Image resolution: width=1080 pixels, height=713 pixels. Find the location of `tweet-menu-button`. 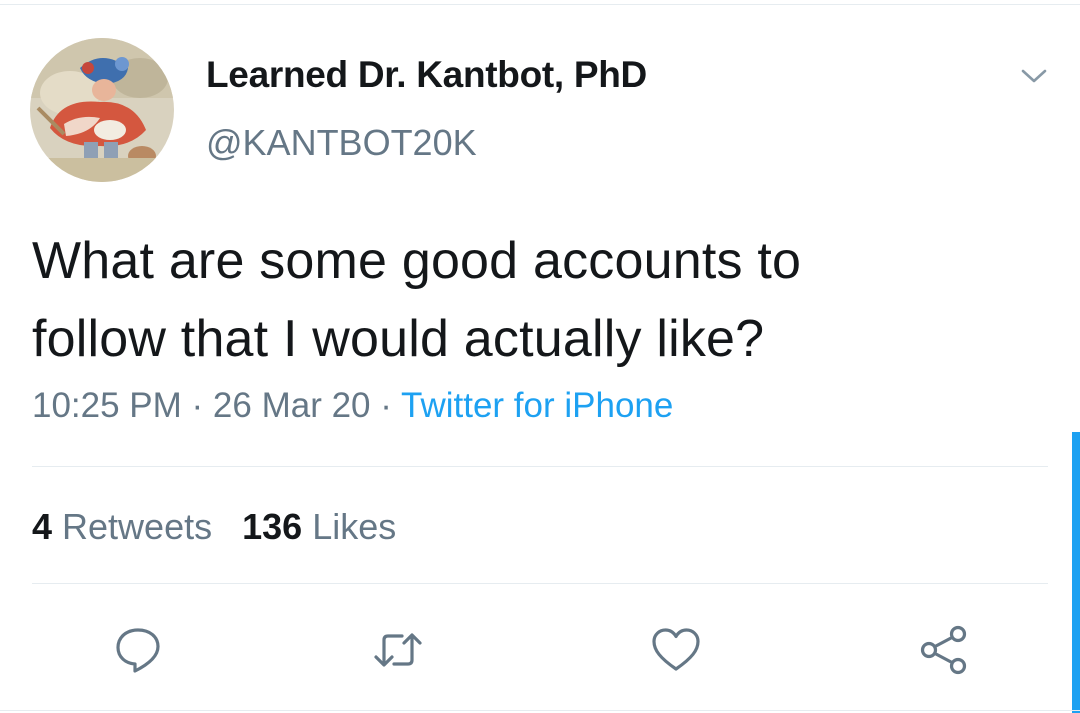

tweet-menu-button is located at coordinates (1034, 76).